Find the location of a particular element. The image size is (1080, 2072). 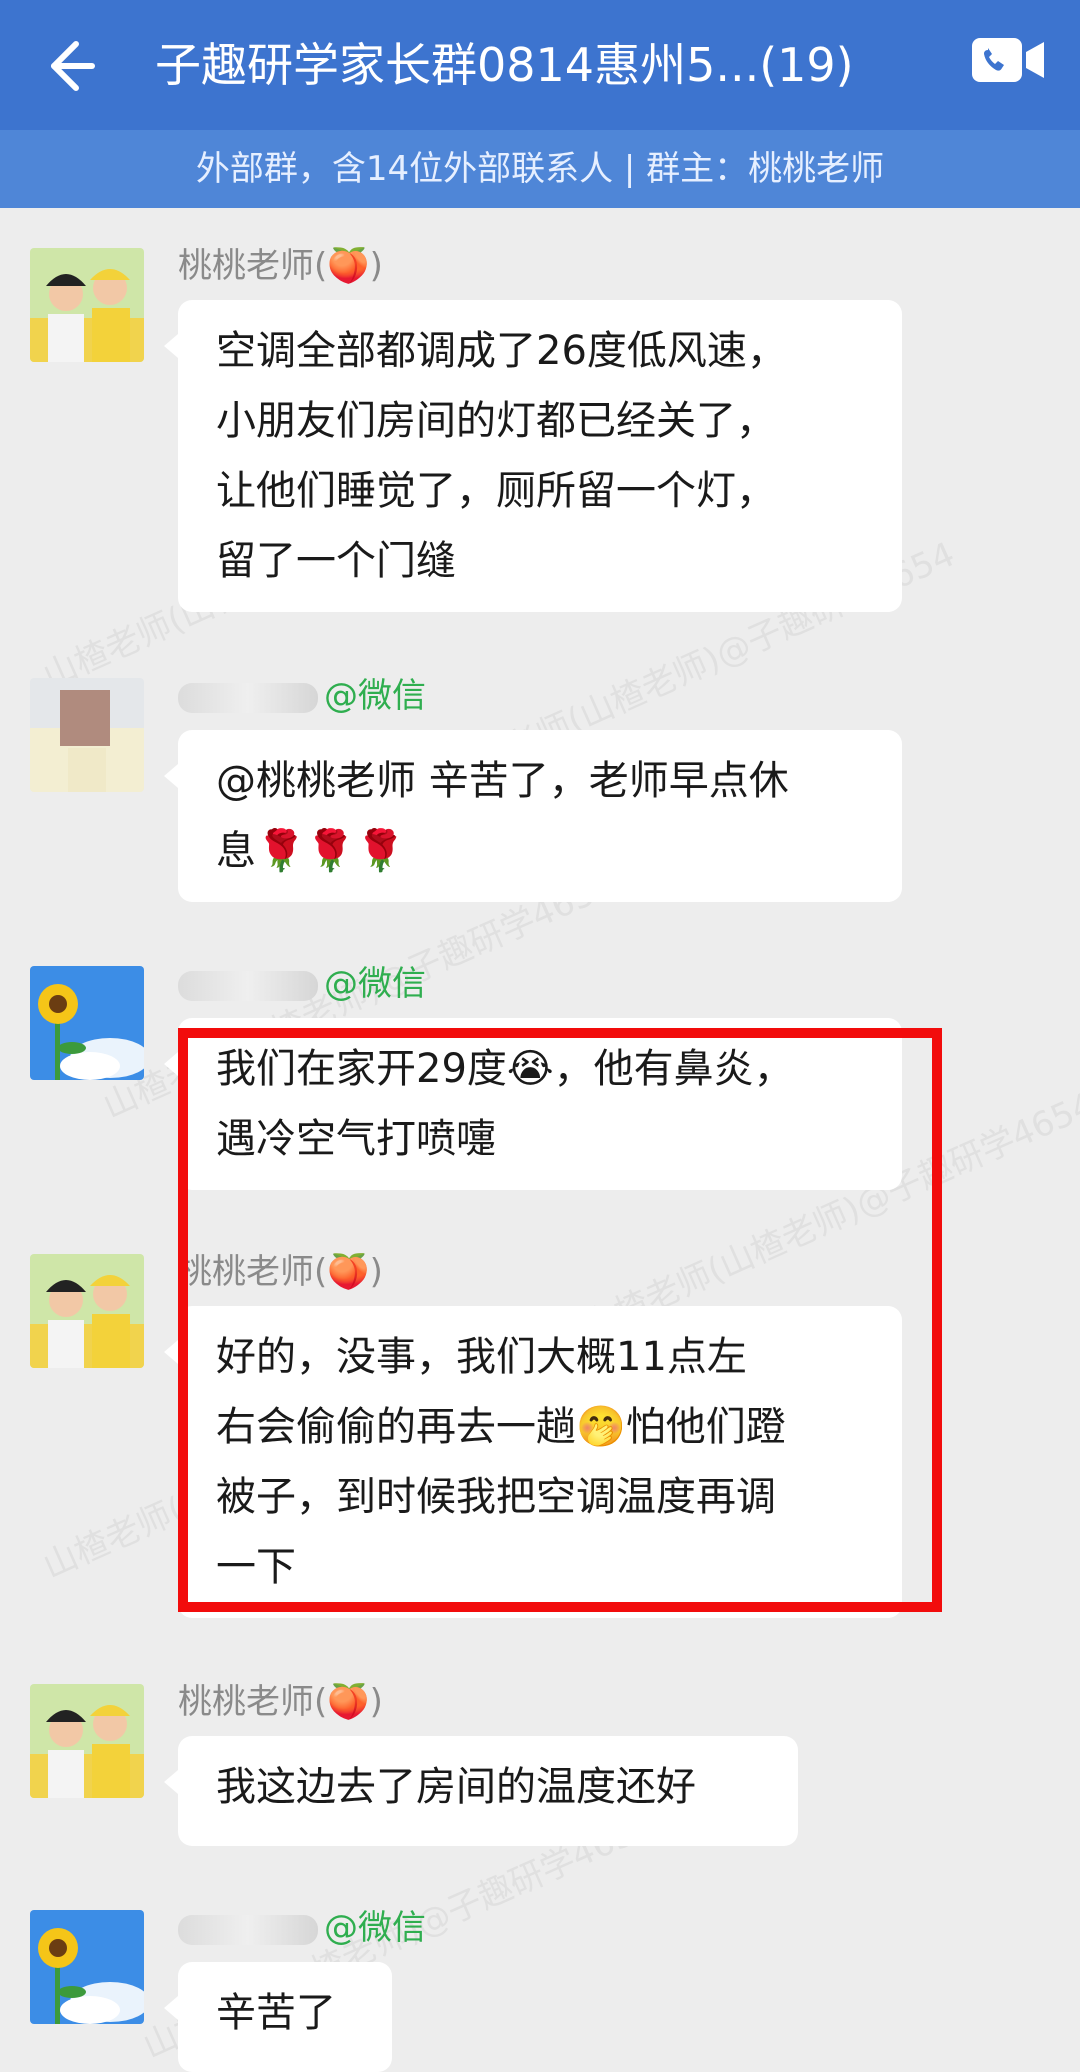

parent-avatar-blurred is located at coordinates (87, 735).